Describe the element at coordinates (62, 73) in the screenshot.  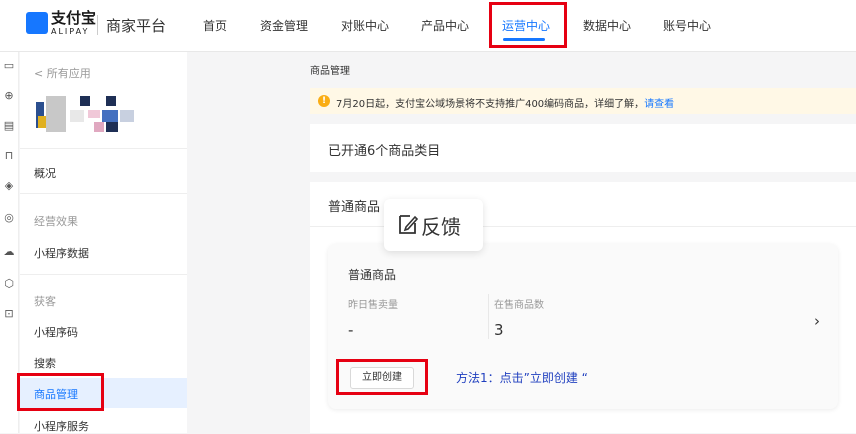
I see `back-to-apps-link: < 所有应用` at that location.